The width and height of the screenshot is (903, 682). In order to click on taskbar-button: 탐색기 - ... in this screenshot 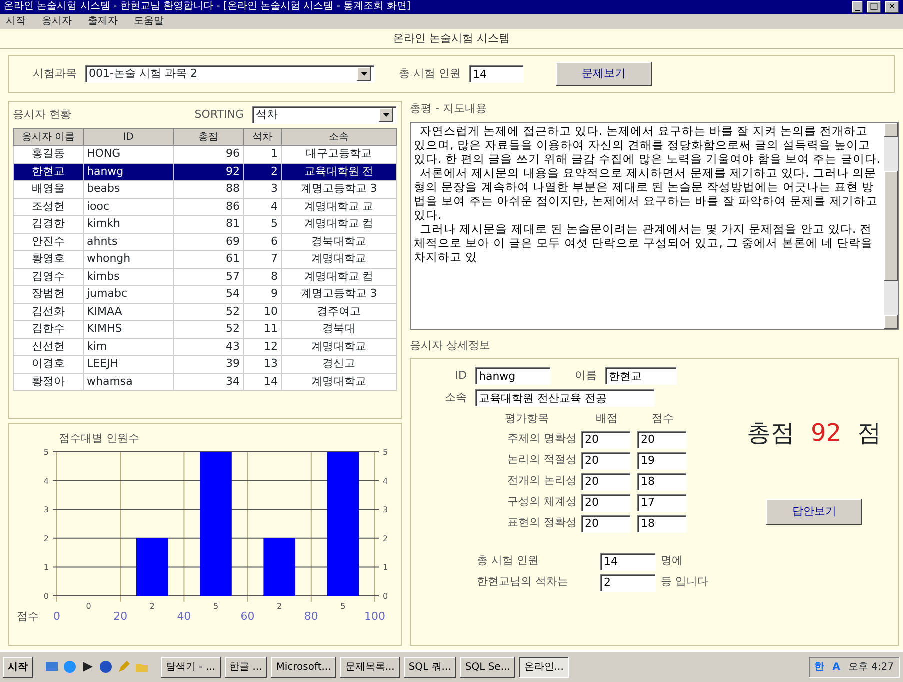, I will do `click(191, 667)`.